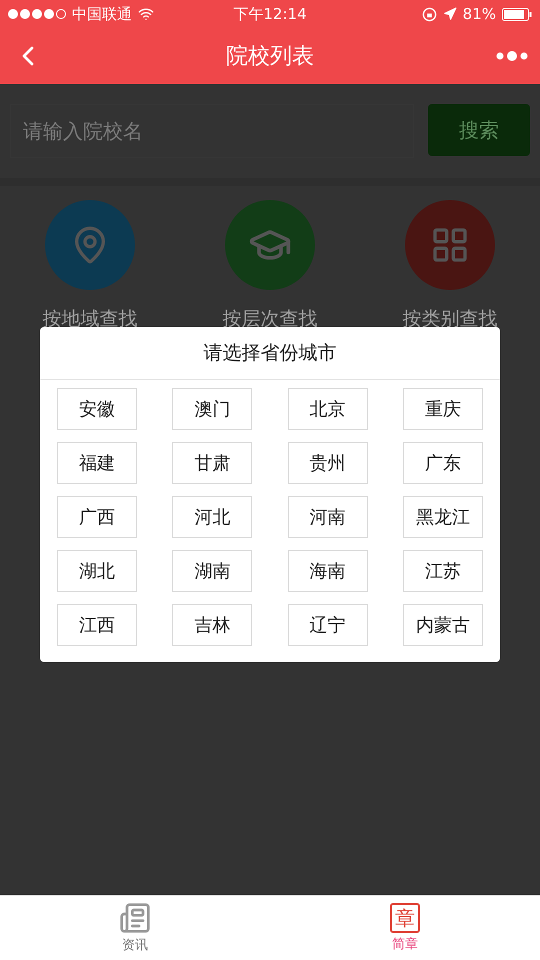 Image resolution: width=540 pixels, height=960 pixels. I want to click on province-option: 北京, so click(328, 409).